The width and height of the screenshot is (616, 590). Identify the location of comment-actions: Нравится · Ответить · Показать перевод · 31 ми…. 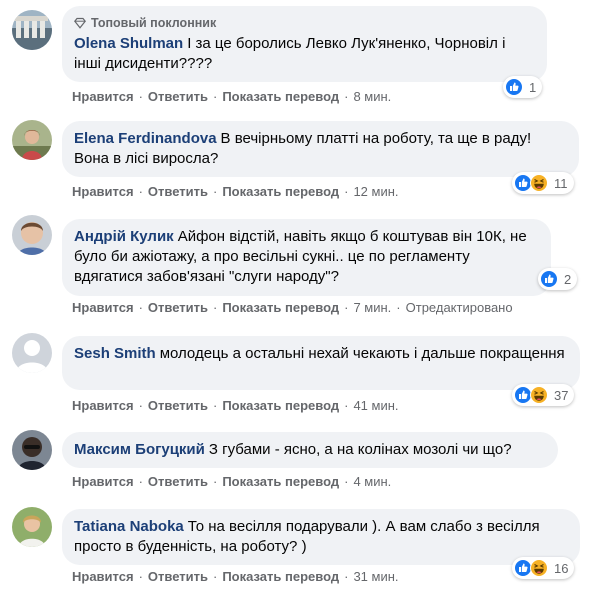
(235, 577).